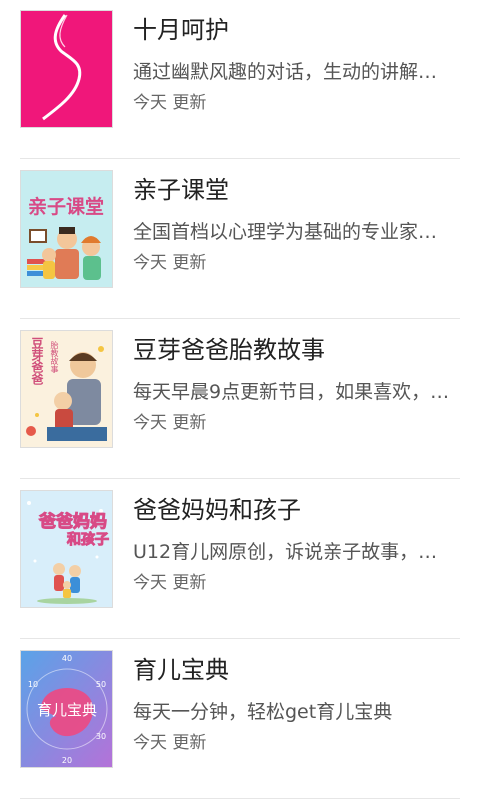 This screenshot has width=480, height=800. I want to click on clock-number: 50, so click(101, 684).